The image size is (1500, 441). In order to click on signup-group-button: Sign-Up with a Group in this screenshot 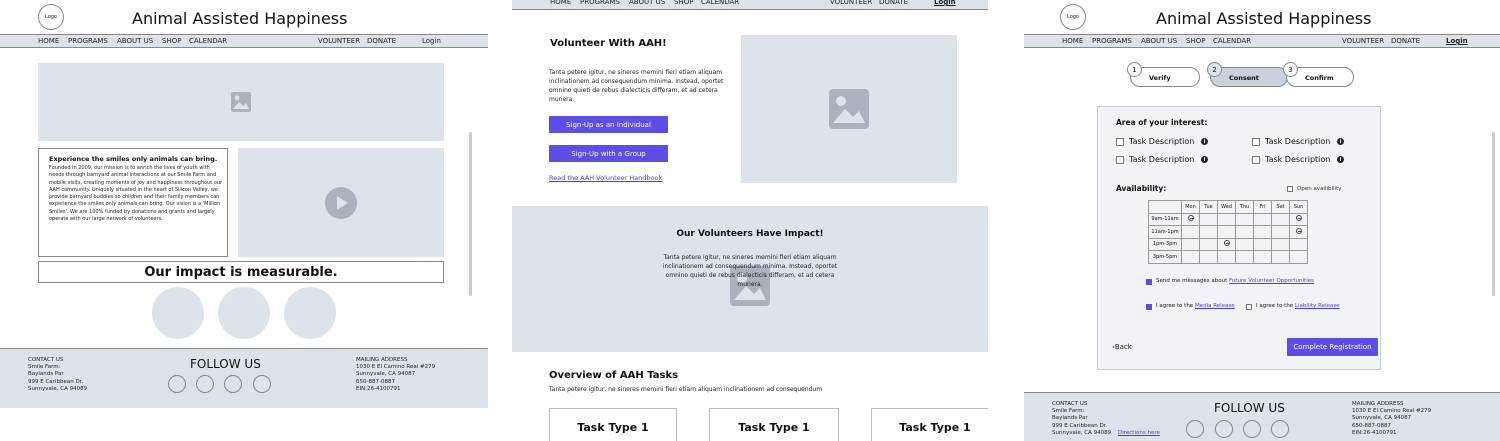, I will do `click(608, 153)`.